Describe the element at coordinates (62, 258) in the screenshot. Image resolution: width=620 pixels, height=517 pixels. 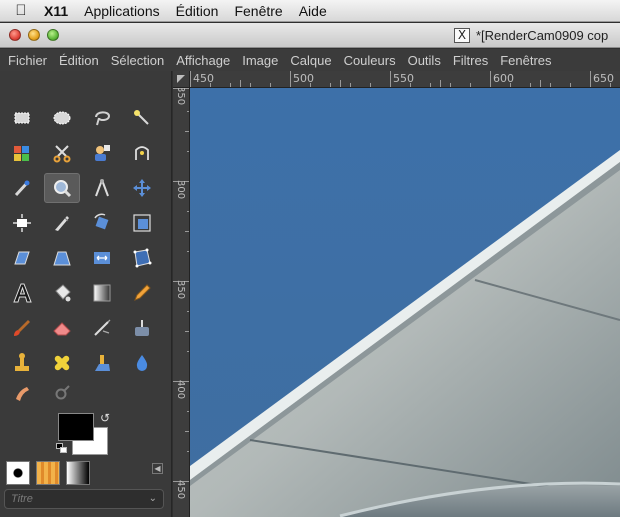
I see `perspective-tool` at that location.